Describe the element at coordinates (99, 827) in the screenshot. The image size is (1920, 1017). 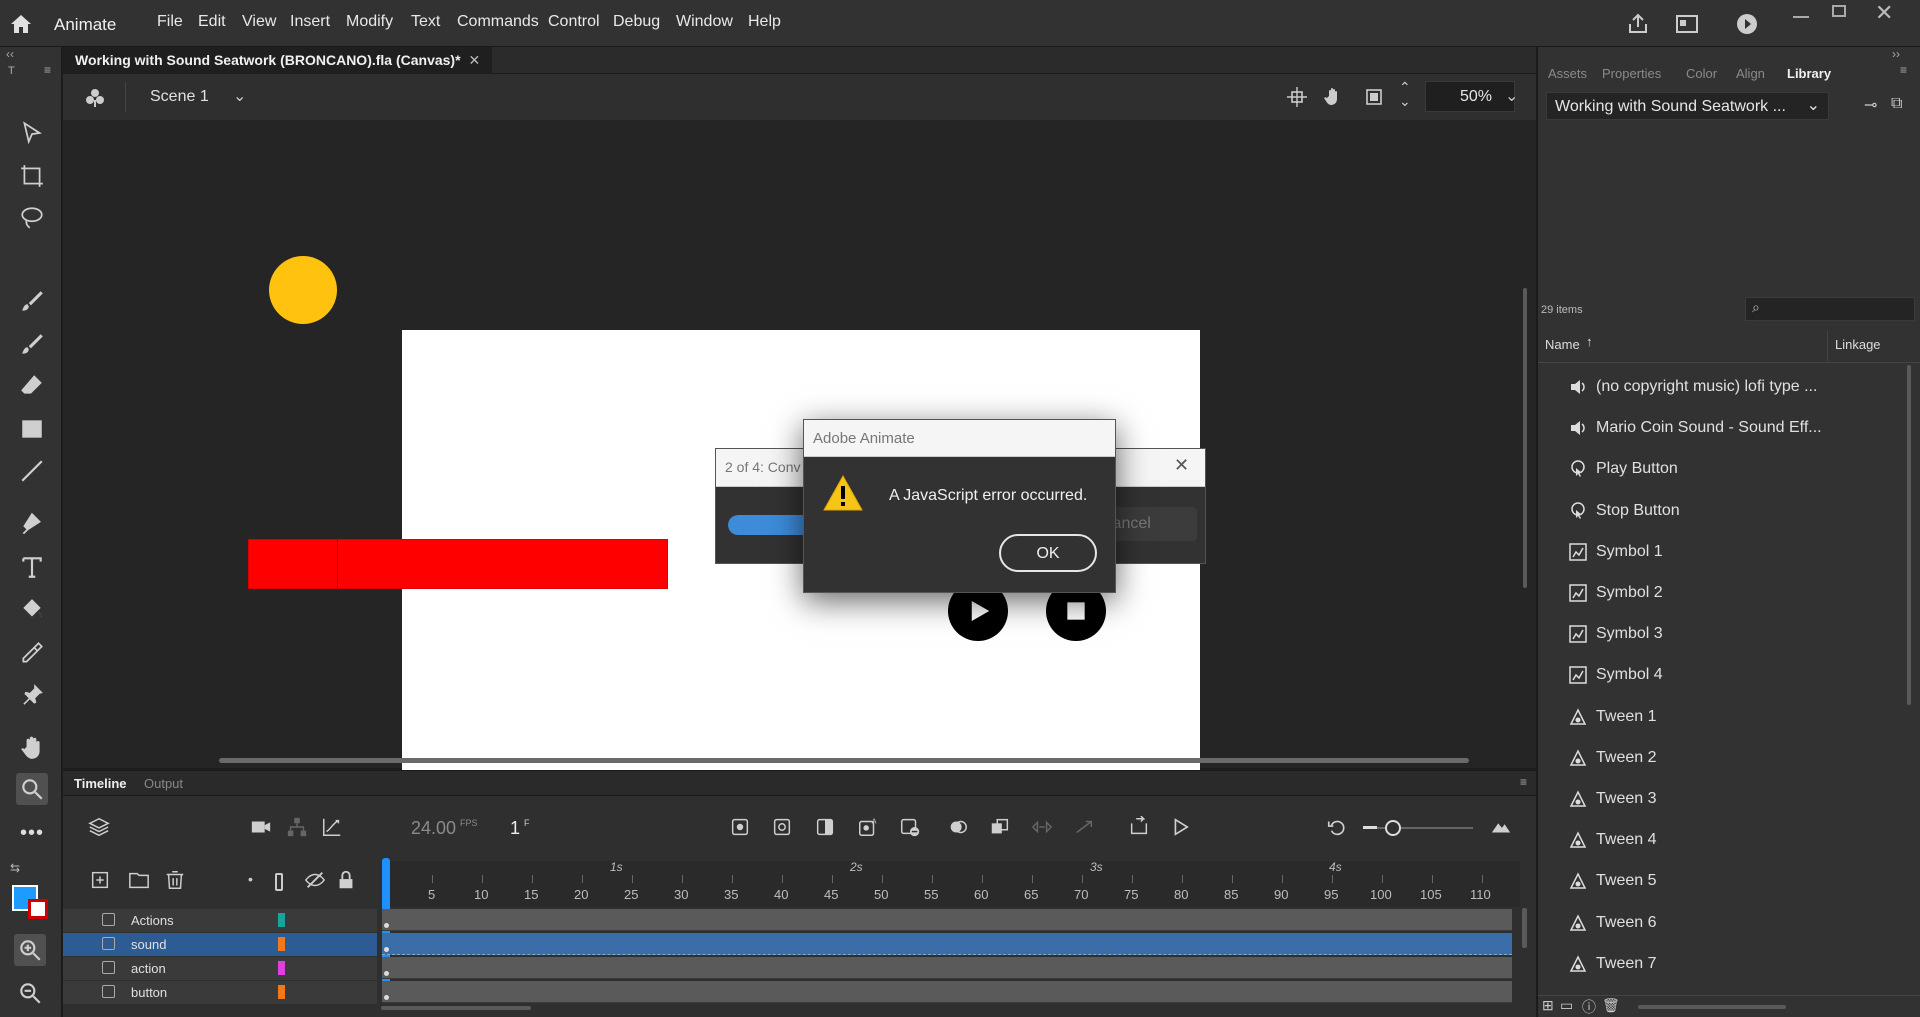
I see `layers-icon` at that location.